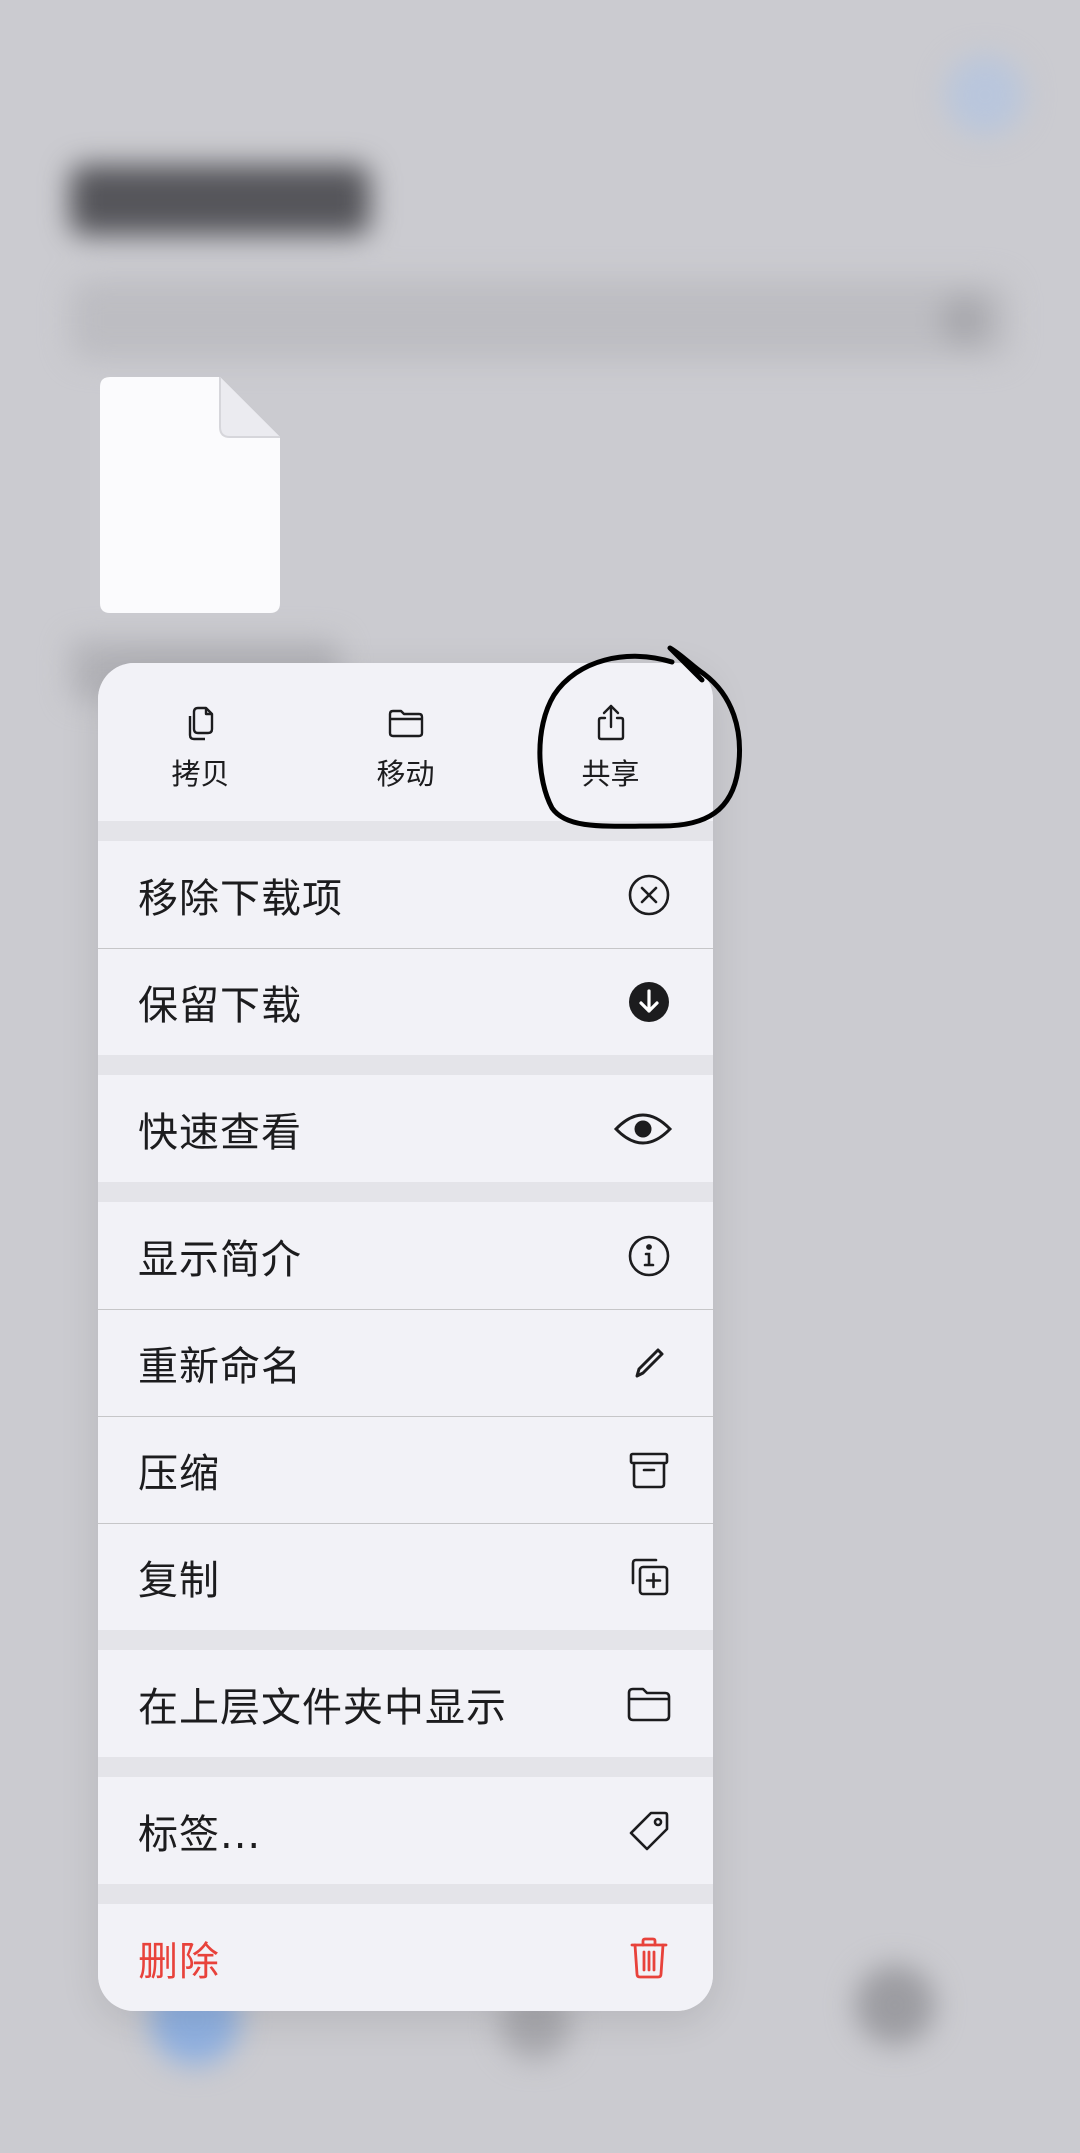 This screenshot has height=2153, width=1080. Describe the element at coordinates (200, 723) in the screenshot. I see `copy-docs-icon` at that location.